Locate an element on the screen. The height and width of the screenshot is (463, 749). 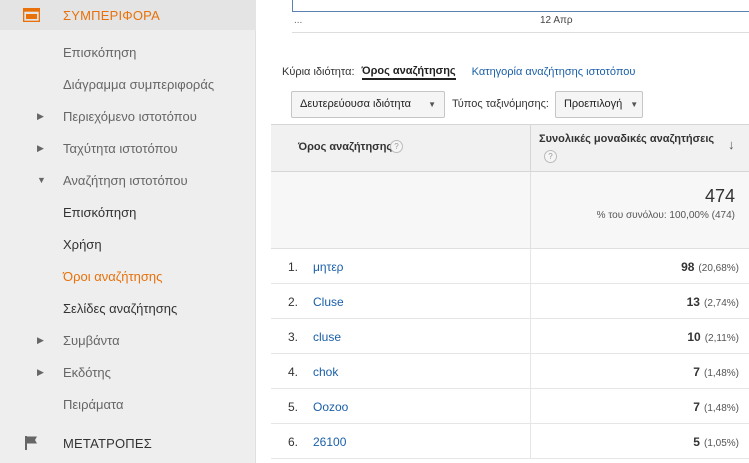
table-row: 1. μητερ 98 (20,68%) is located at coordinates (510, 266).